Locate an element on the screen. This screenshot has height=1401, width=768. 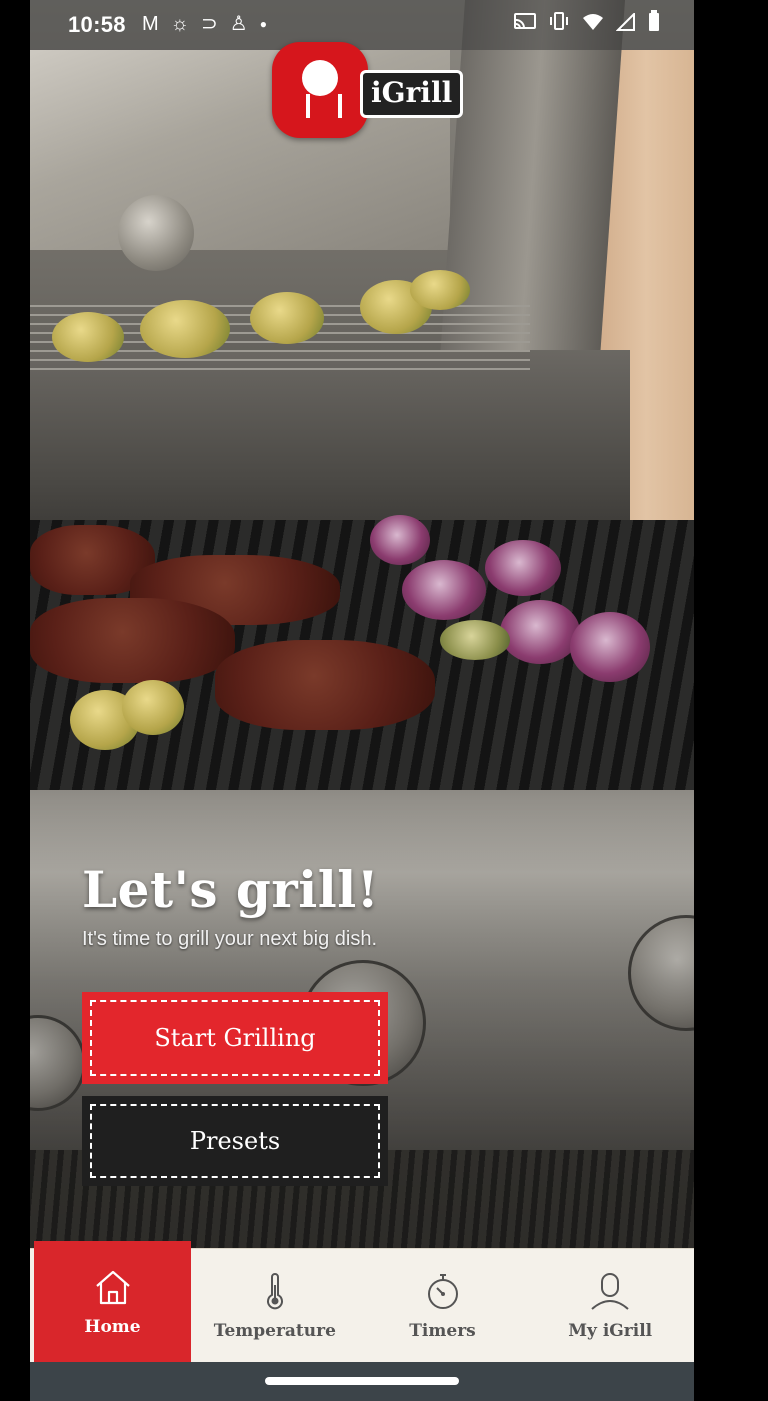
cast-icon is located at coordinates (525, 25).